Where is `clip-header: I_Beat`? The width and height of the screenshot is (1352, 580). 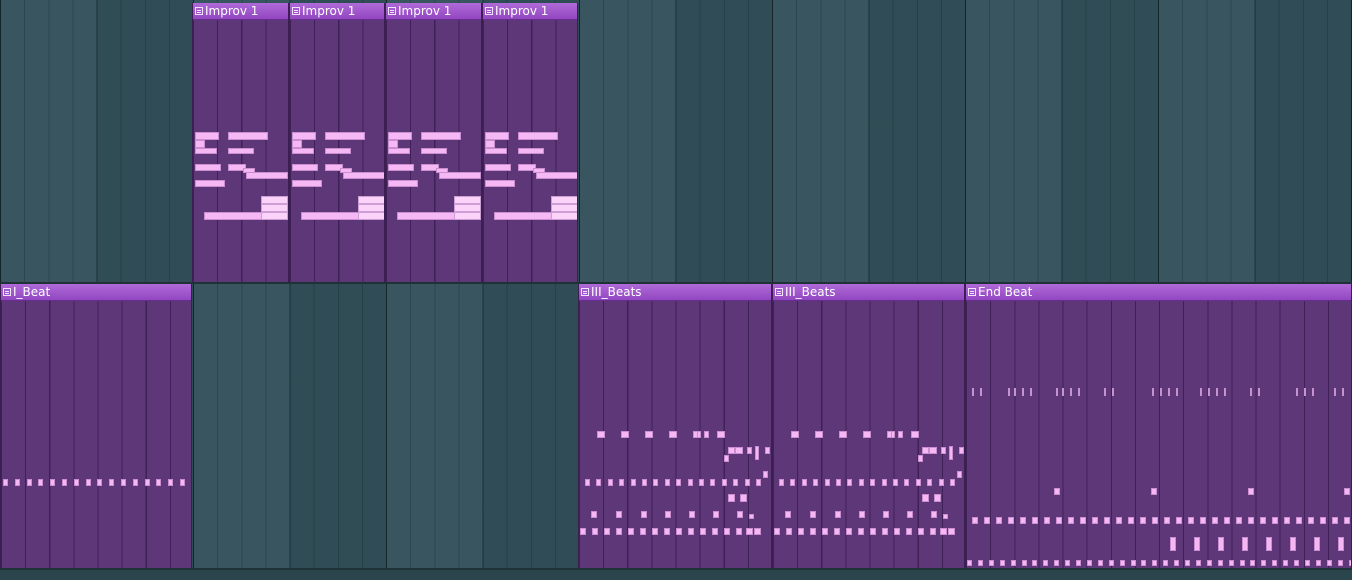
clip-header: I_Beat is located at coordinates (96, 292).